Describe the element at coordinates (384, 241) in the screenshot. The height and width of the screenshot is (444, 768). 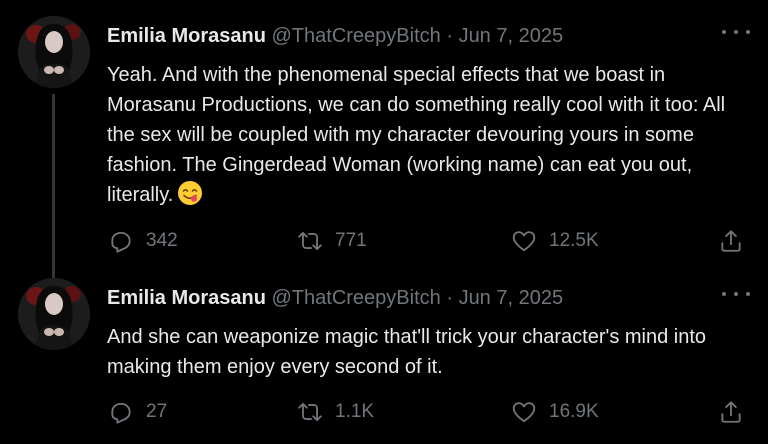
I see `tweet-actions: 342 771 12.5K` at that location.